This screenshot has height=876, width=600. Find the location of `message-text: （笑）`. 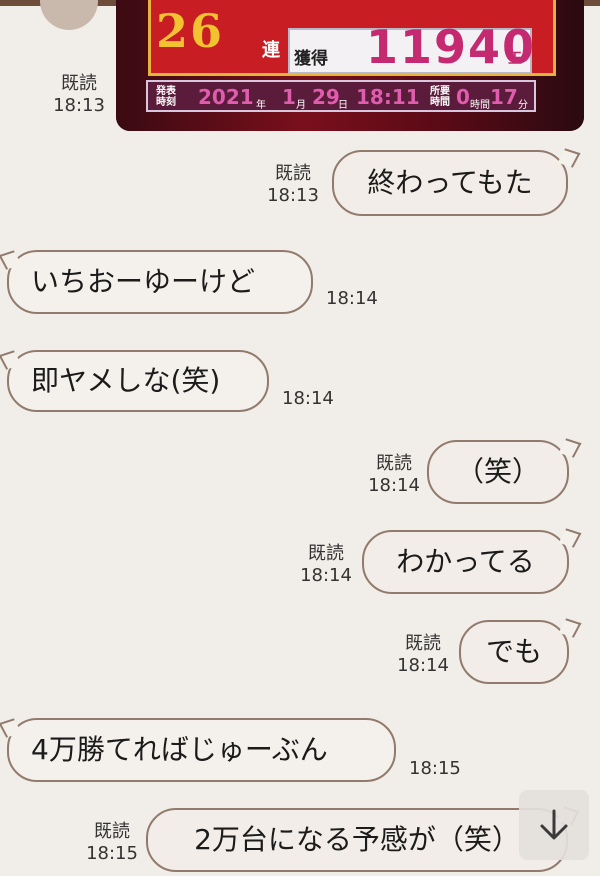

message-text: （笑） is located at coordinates (497, 471).